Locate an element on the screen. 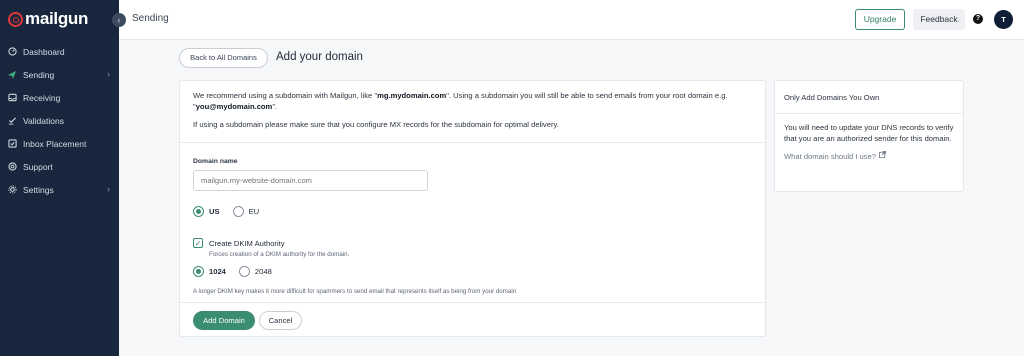  sidebar-item-label: Sending is located at coordinates (39, 74).